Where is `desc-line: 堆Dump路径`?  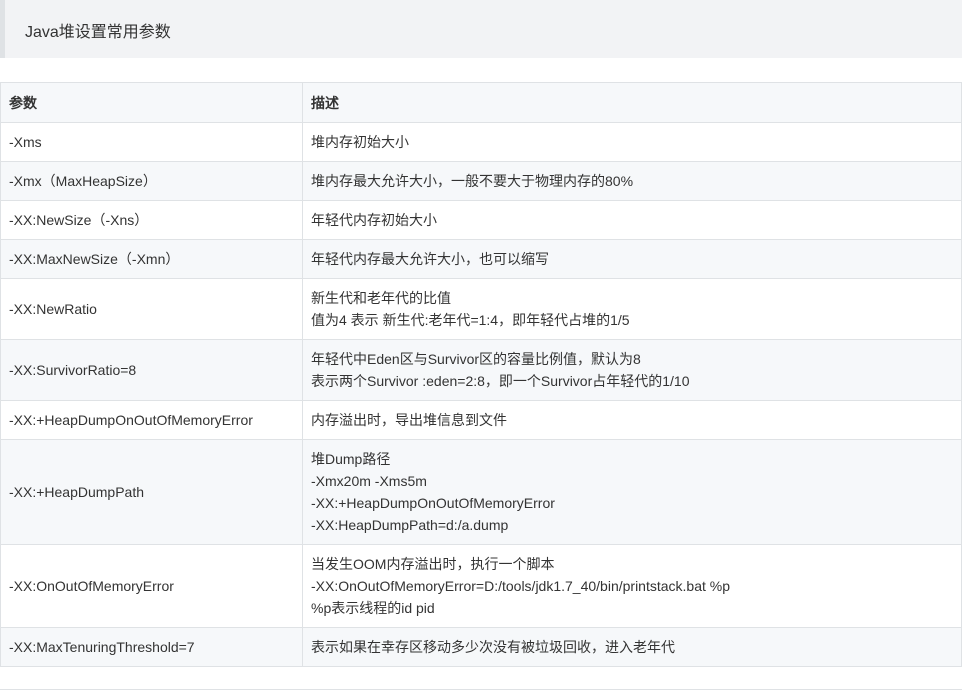 desc-line: 堆Dump路径 is located at coordinates (351, 459).